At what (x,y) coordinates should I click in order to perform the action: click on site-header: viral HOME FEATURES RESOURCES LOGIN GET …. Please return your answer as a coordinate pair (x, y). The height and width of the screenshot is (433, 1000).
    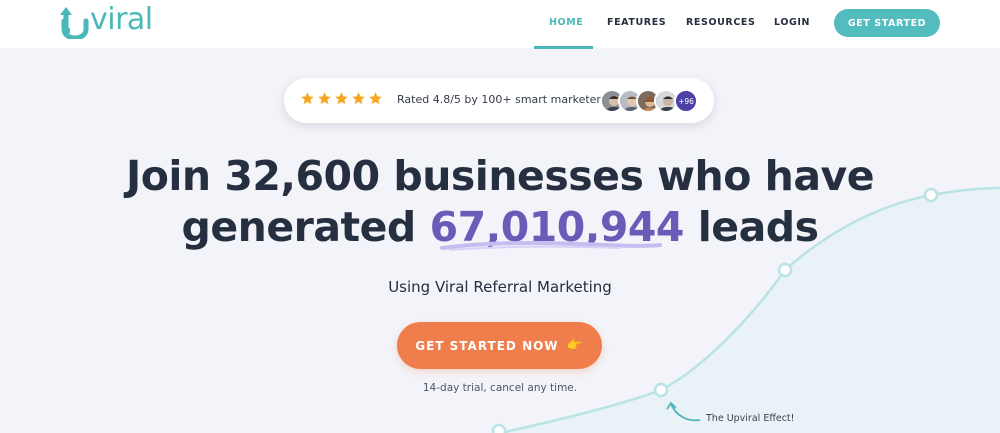
    Looking at the image, I should click on (500, 24).